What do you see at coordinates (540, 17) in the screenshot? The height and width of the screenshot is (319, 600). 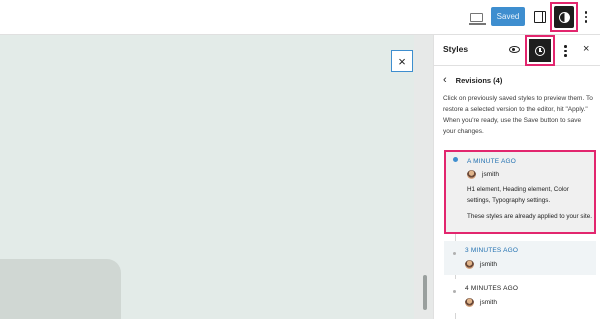 I see `sidebar-toggle-icon` at bounding box center [540, 17].